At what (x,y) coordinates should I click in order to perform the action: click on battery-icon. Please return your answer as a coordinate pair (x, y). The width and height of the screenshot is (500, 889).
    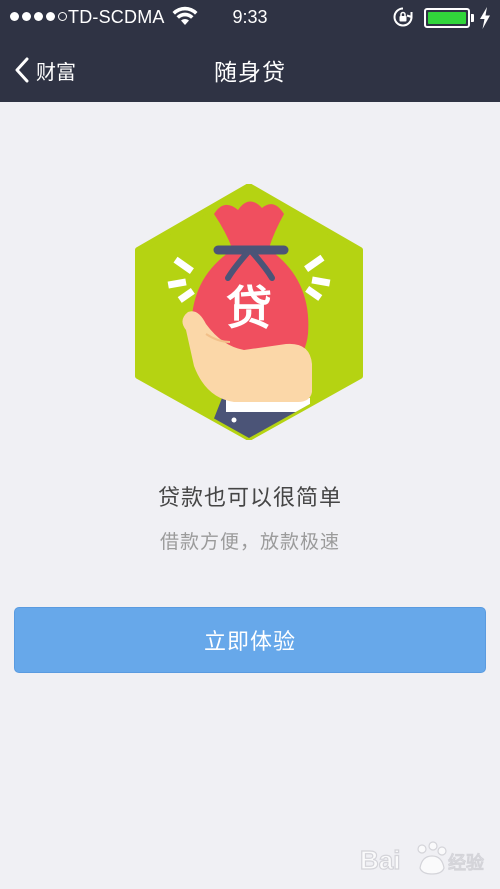
    Looking at the image, I should click on (447, 18).